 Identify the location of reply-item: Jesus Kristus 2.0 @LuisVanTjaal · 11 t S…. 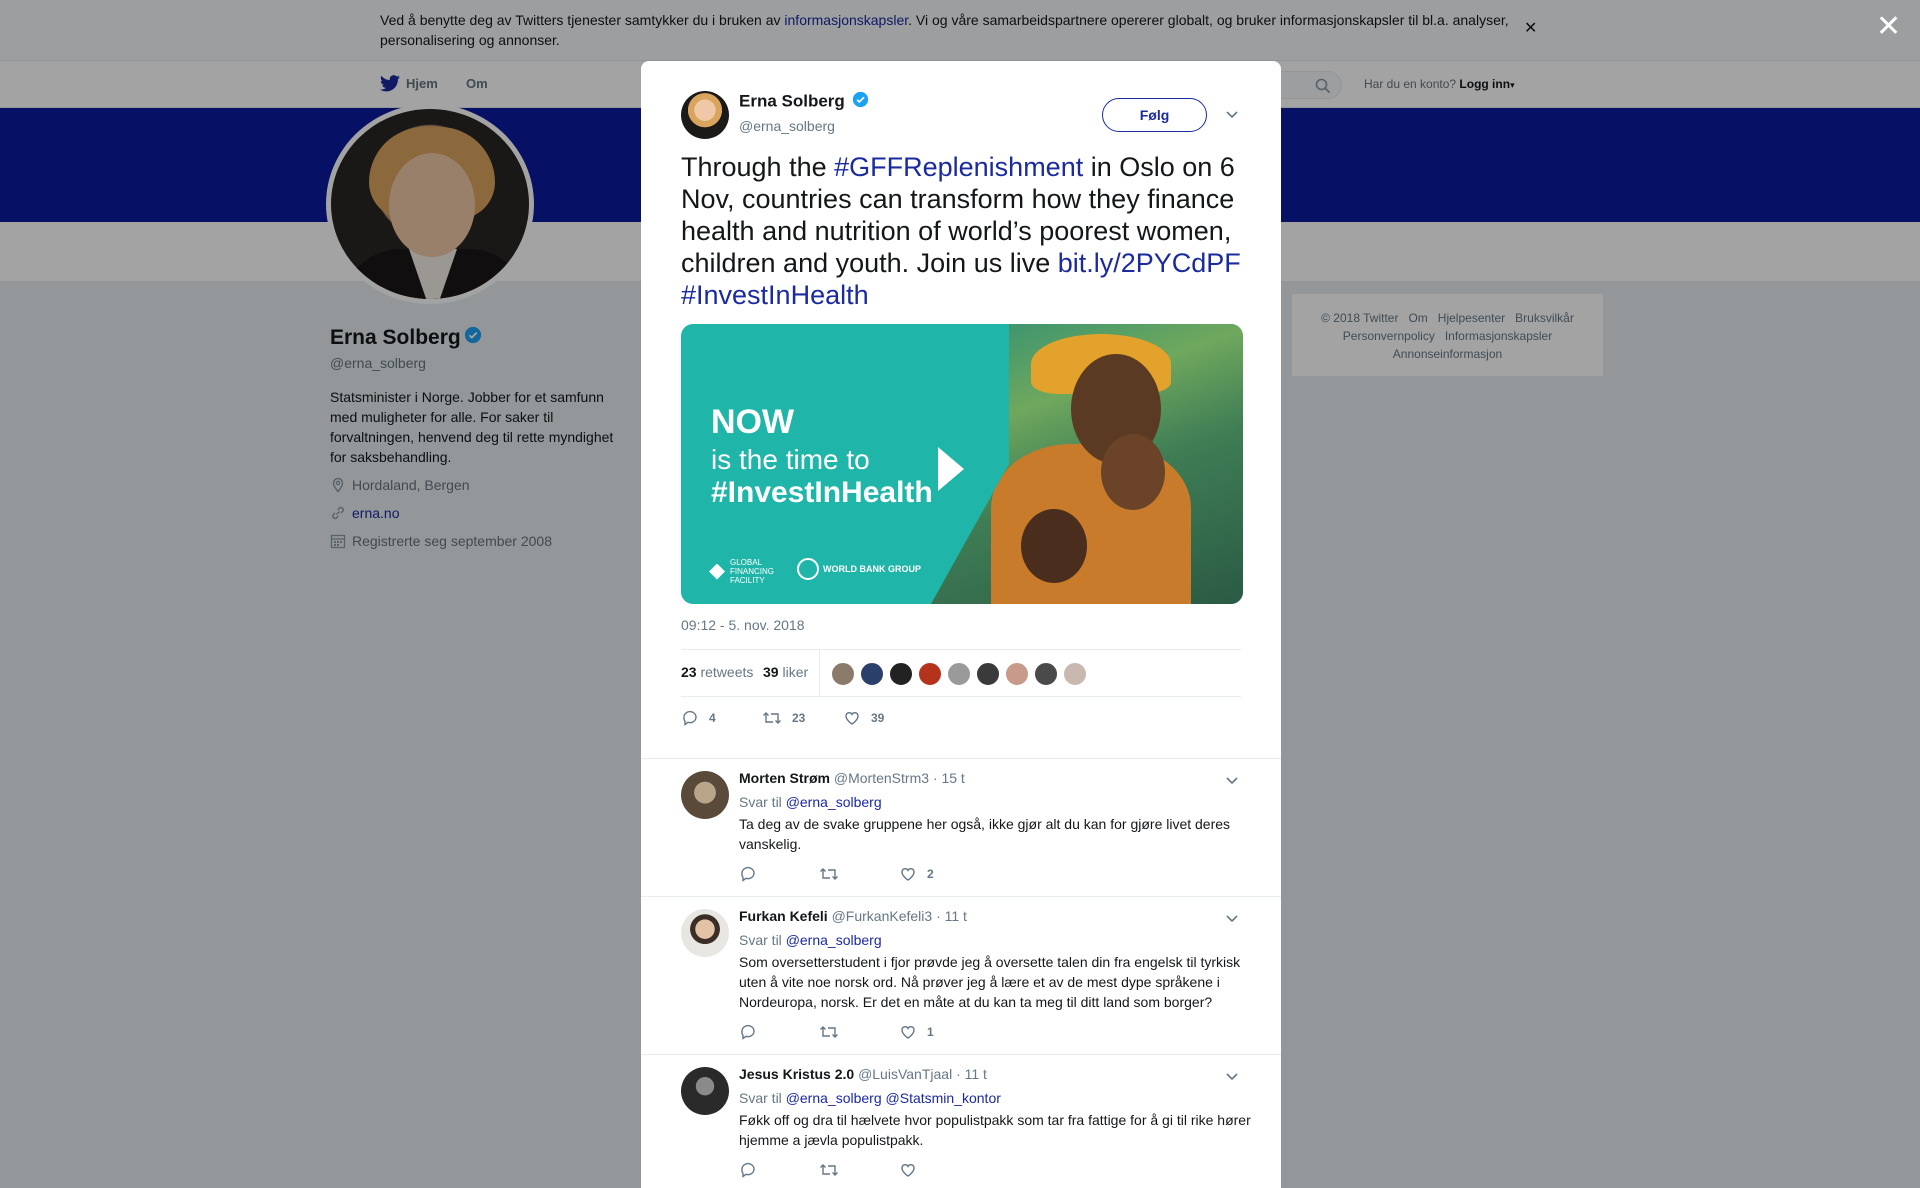
(961, 1121).